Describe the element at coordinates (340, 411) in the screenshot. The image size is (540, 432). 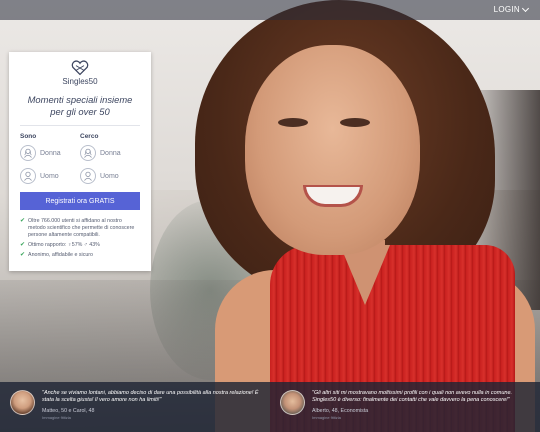
I see `testimonial-author: Alberto, 48, Economista` at that location.